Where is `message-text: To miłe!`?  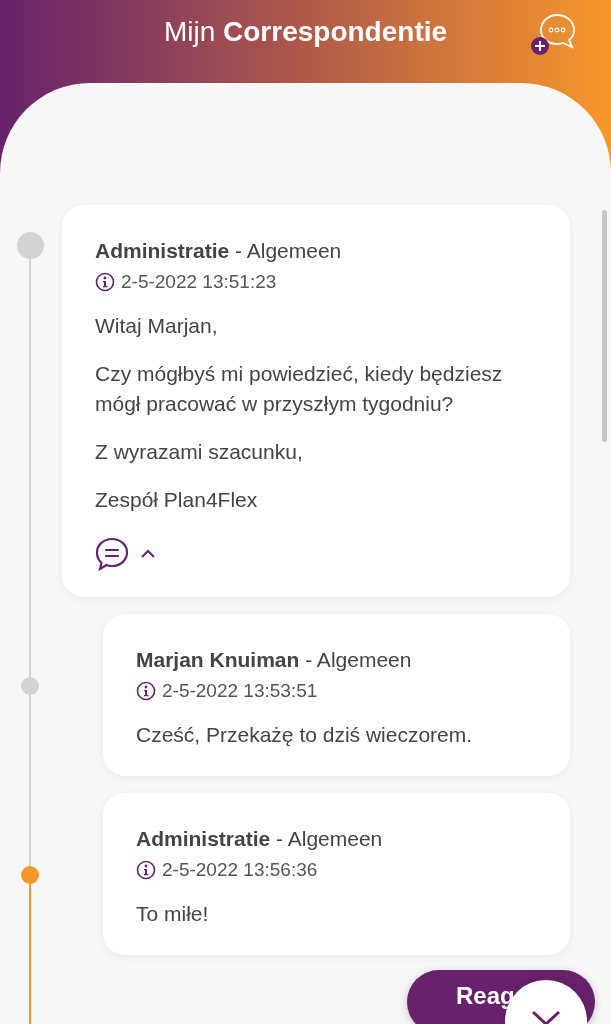 message-text: To miłe! is located at coordinates (173, 914).